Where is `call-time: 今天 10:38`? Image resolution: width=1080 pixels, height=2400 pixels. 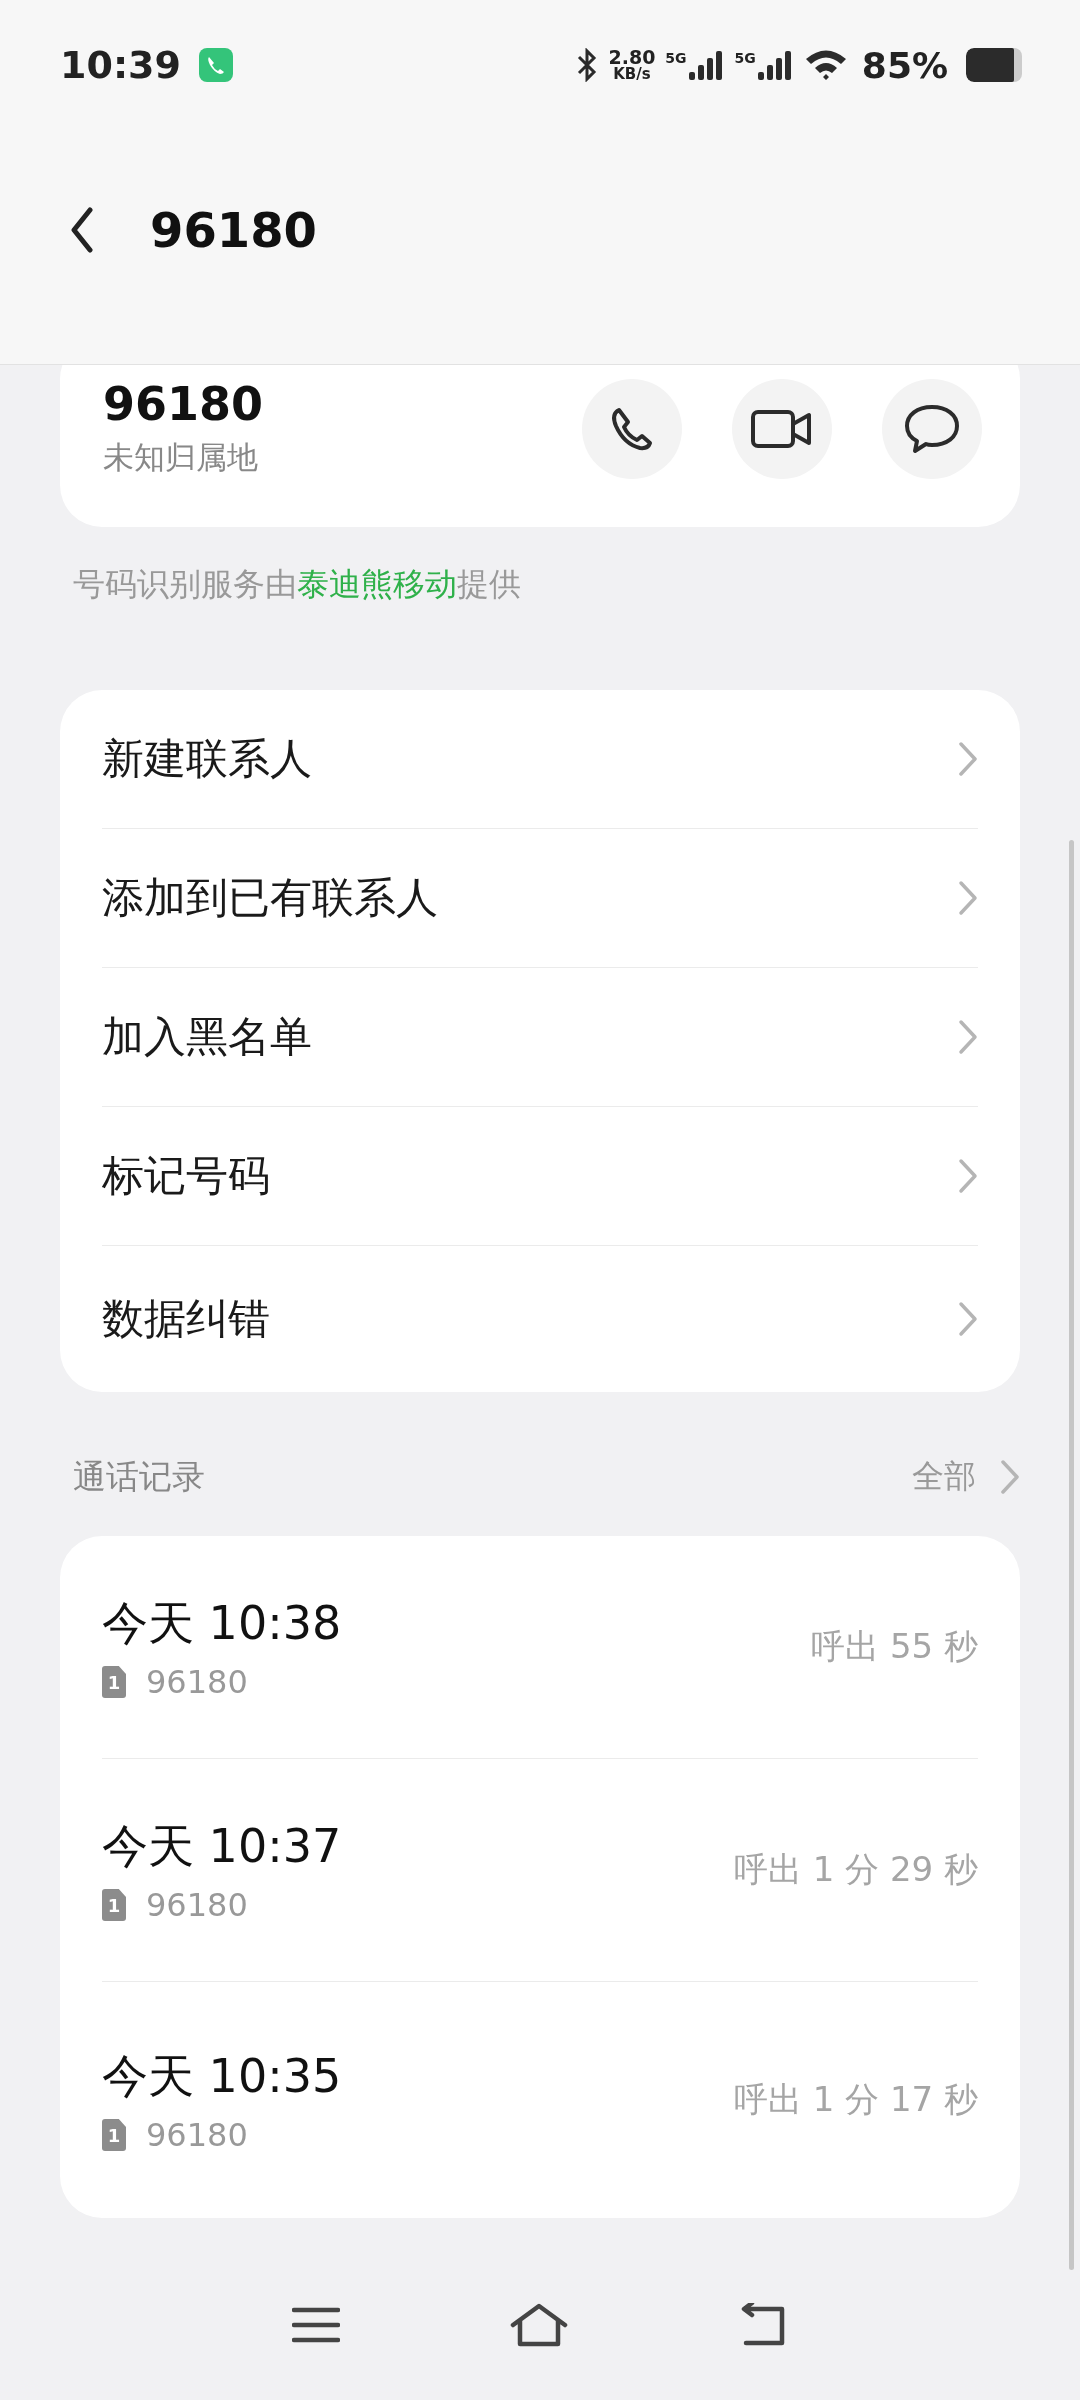 call-time: 今天 10:38 is located at coordinates (222, 1623).